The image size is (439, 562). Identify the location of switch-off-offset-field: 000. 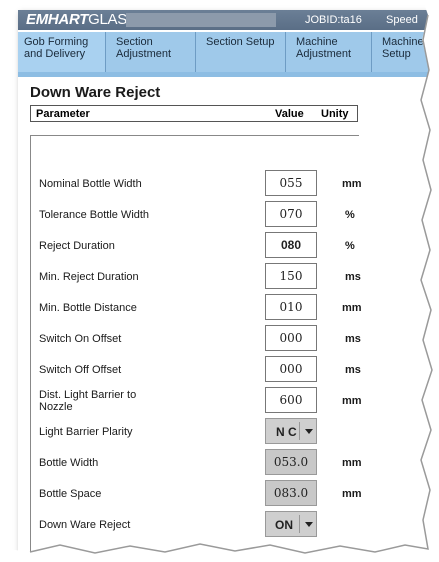
(291, 369).